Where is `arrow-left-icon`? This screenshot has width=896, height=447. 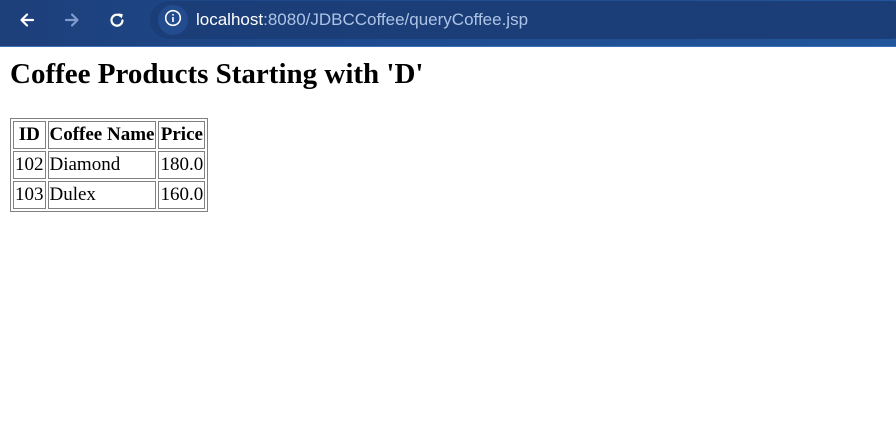 arrow-left-icon is located at coordinates (27, 20).